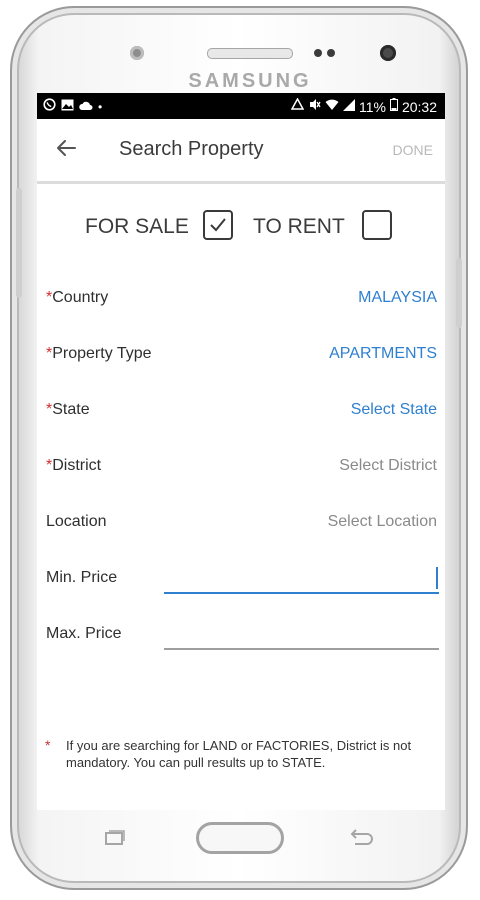 The height and width of the screenshot is (900, 480). What do you see at coordinates (250, 53) in the screenshot?
I see `earpiece-speaker` at bounding box center [250, 53].